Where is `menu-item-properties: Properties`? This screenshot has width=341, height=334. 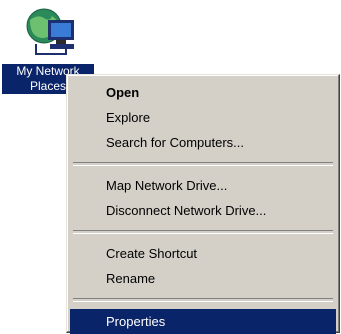 menu-item-properties: Properties is located at coordinates (203, 321).